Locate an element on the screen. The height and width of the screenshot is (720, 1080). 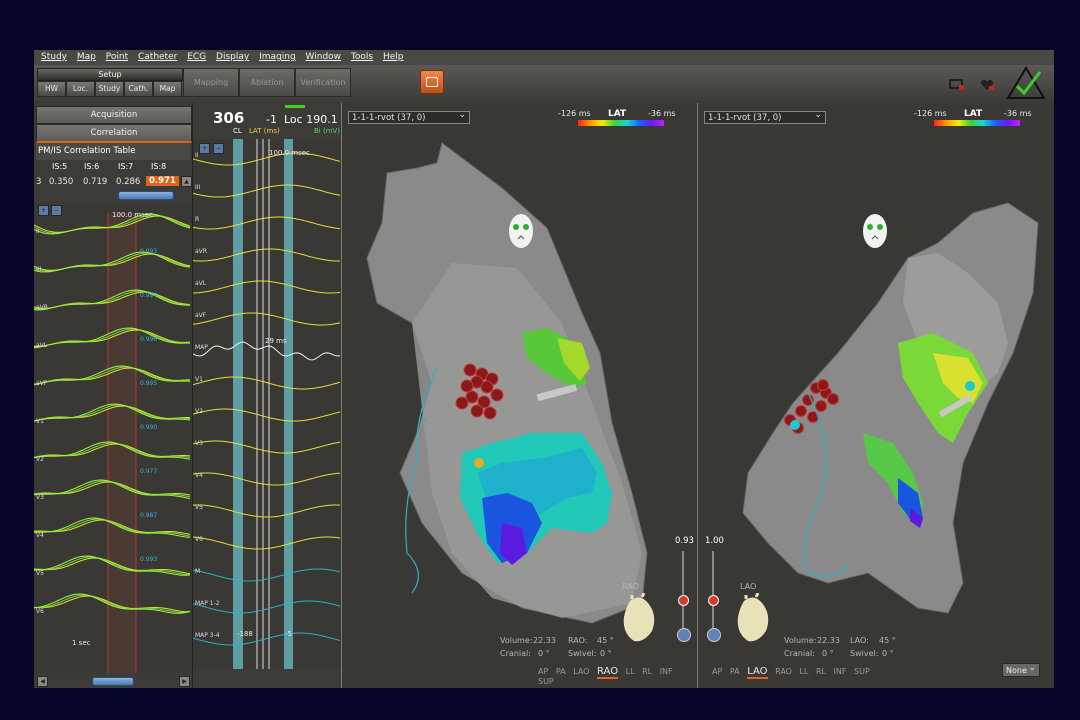
menu-display: Display is located at coordinates (232, 57).